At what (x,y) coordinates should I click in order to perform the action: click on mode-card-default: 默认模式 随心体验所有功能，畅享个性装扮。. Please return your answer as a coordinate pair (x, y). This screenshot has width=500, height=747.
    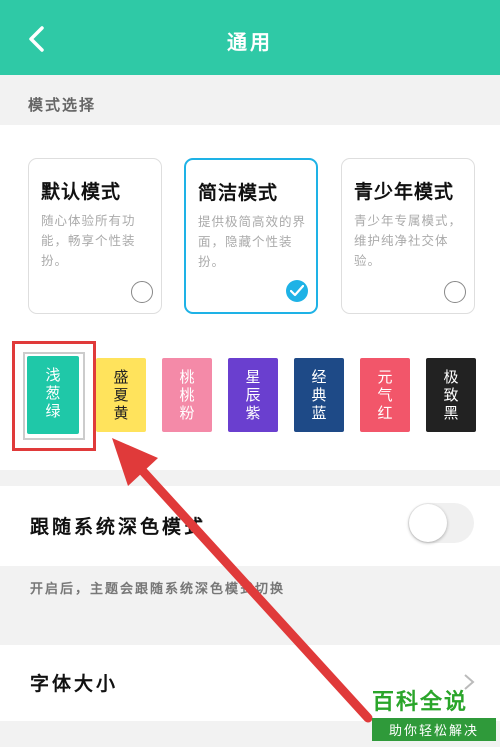
    Looking at the image, I should click on (95, 236).